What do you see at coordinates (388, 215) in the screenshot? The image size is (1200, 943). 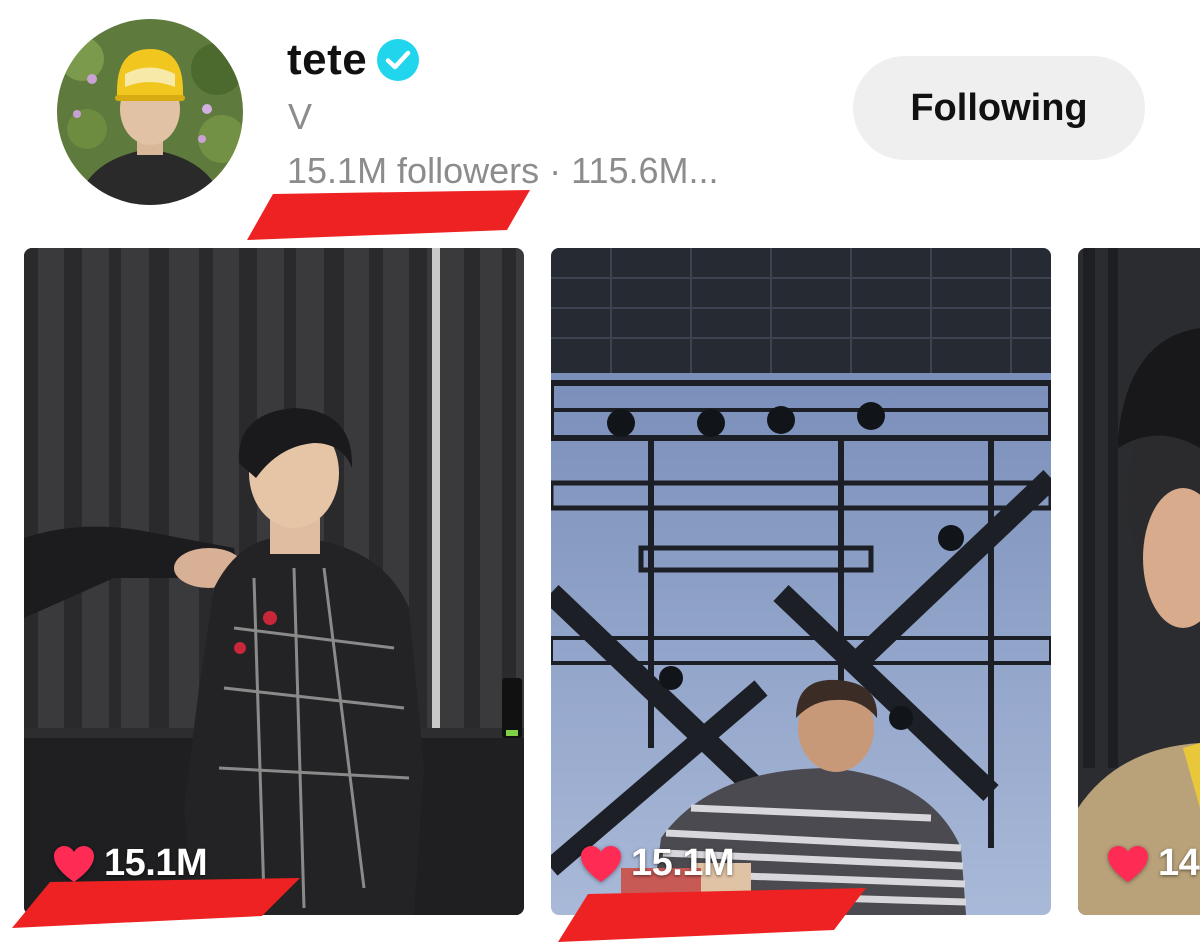 I see `red-highlight-mark` at bounding box center [388, 215].